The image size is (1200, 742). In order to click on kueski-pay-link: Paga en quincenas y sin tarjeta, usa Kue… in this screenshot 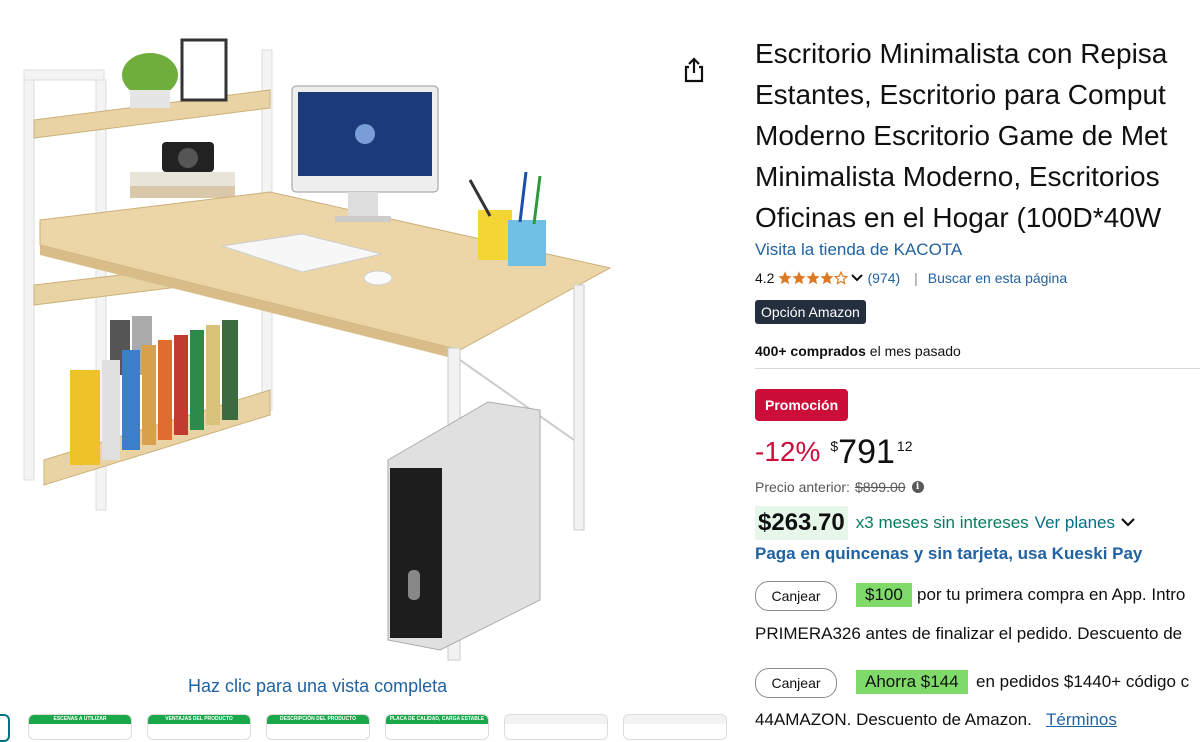, I will do `click(948, 554)`.